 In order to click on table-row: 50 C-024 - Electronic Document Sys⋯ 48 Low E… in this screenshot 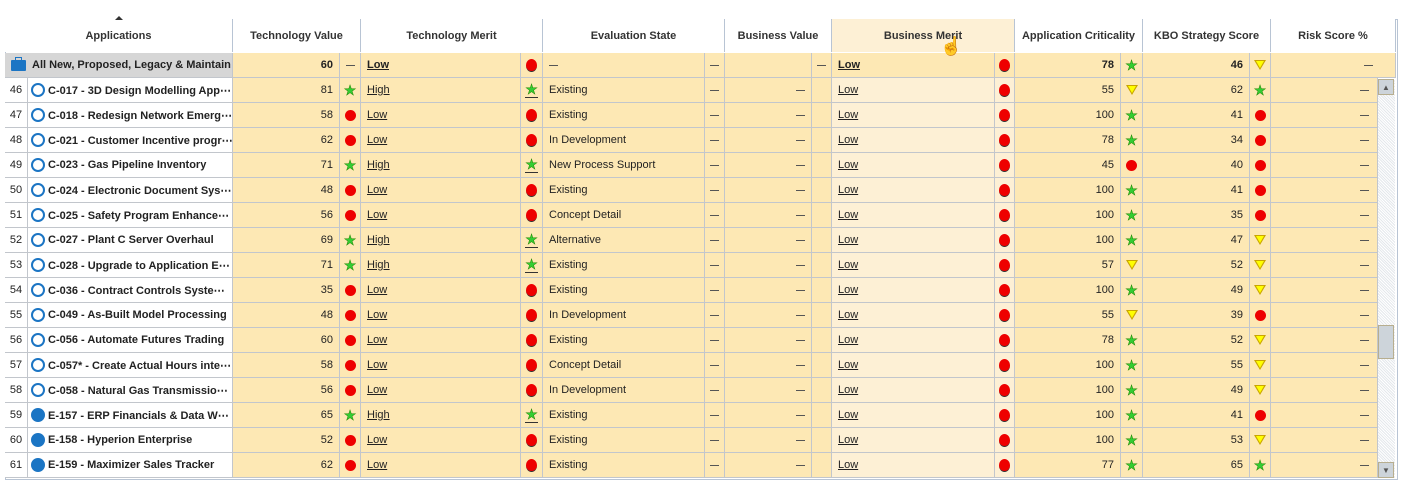, I will do `click(691, 190)`.